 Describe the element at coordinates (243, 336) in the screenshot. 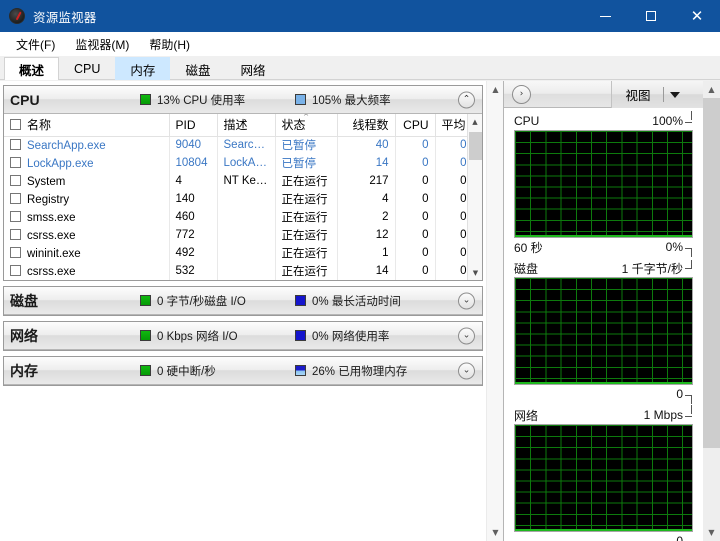

I see `section-network-header: 网络 0 Kbps 网络 I/O 0% 网络使用率 ⌄` at that location.